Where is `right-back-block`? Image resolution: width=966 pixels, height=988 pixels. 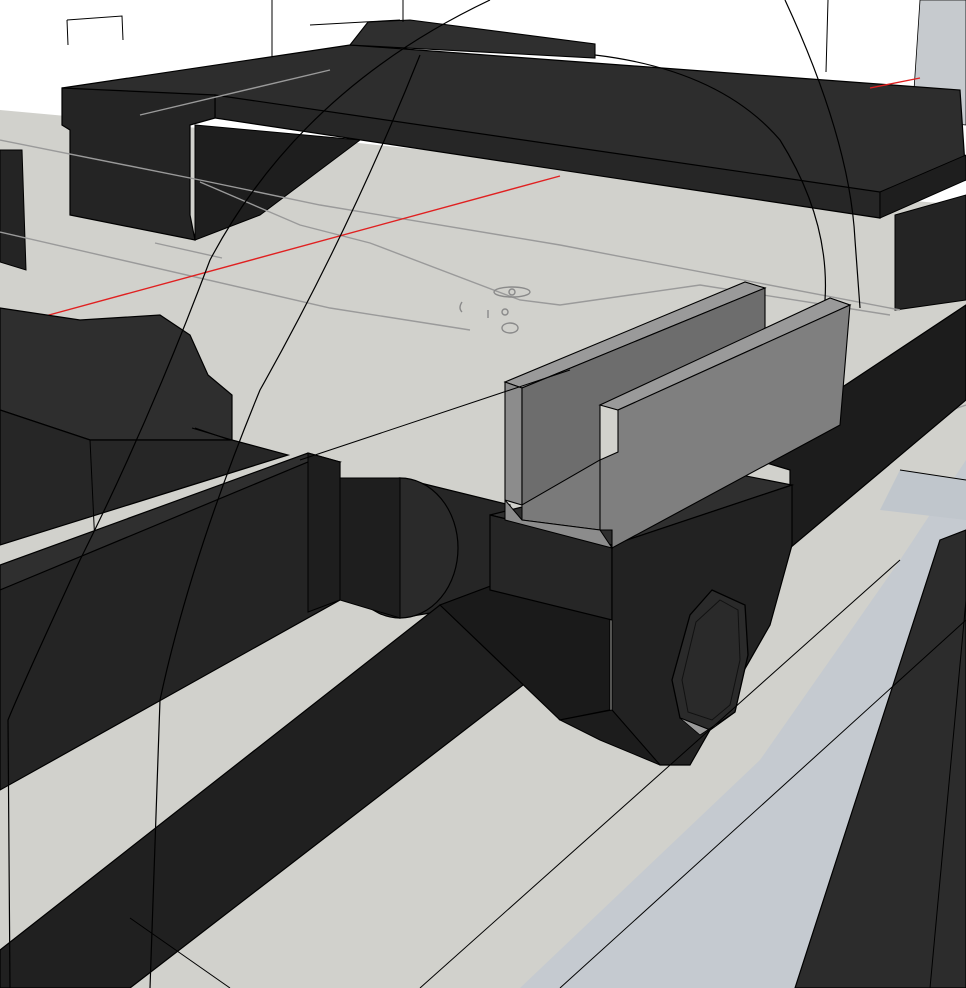
right-back-block is located at coordinates (930, 252).